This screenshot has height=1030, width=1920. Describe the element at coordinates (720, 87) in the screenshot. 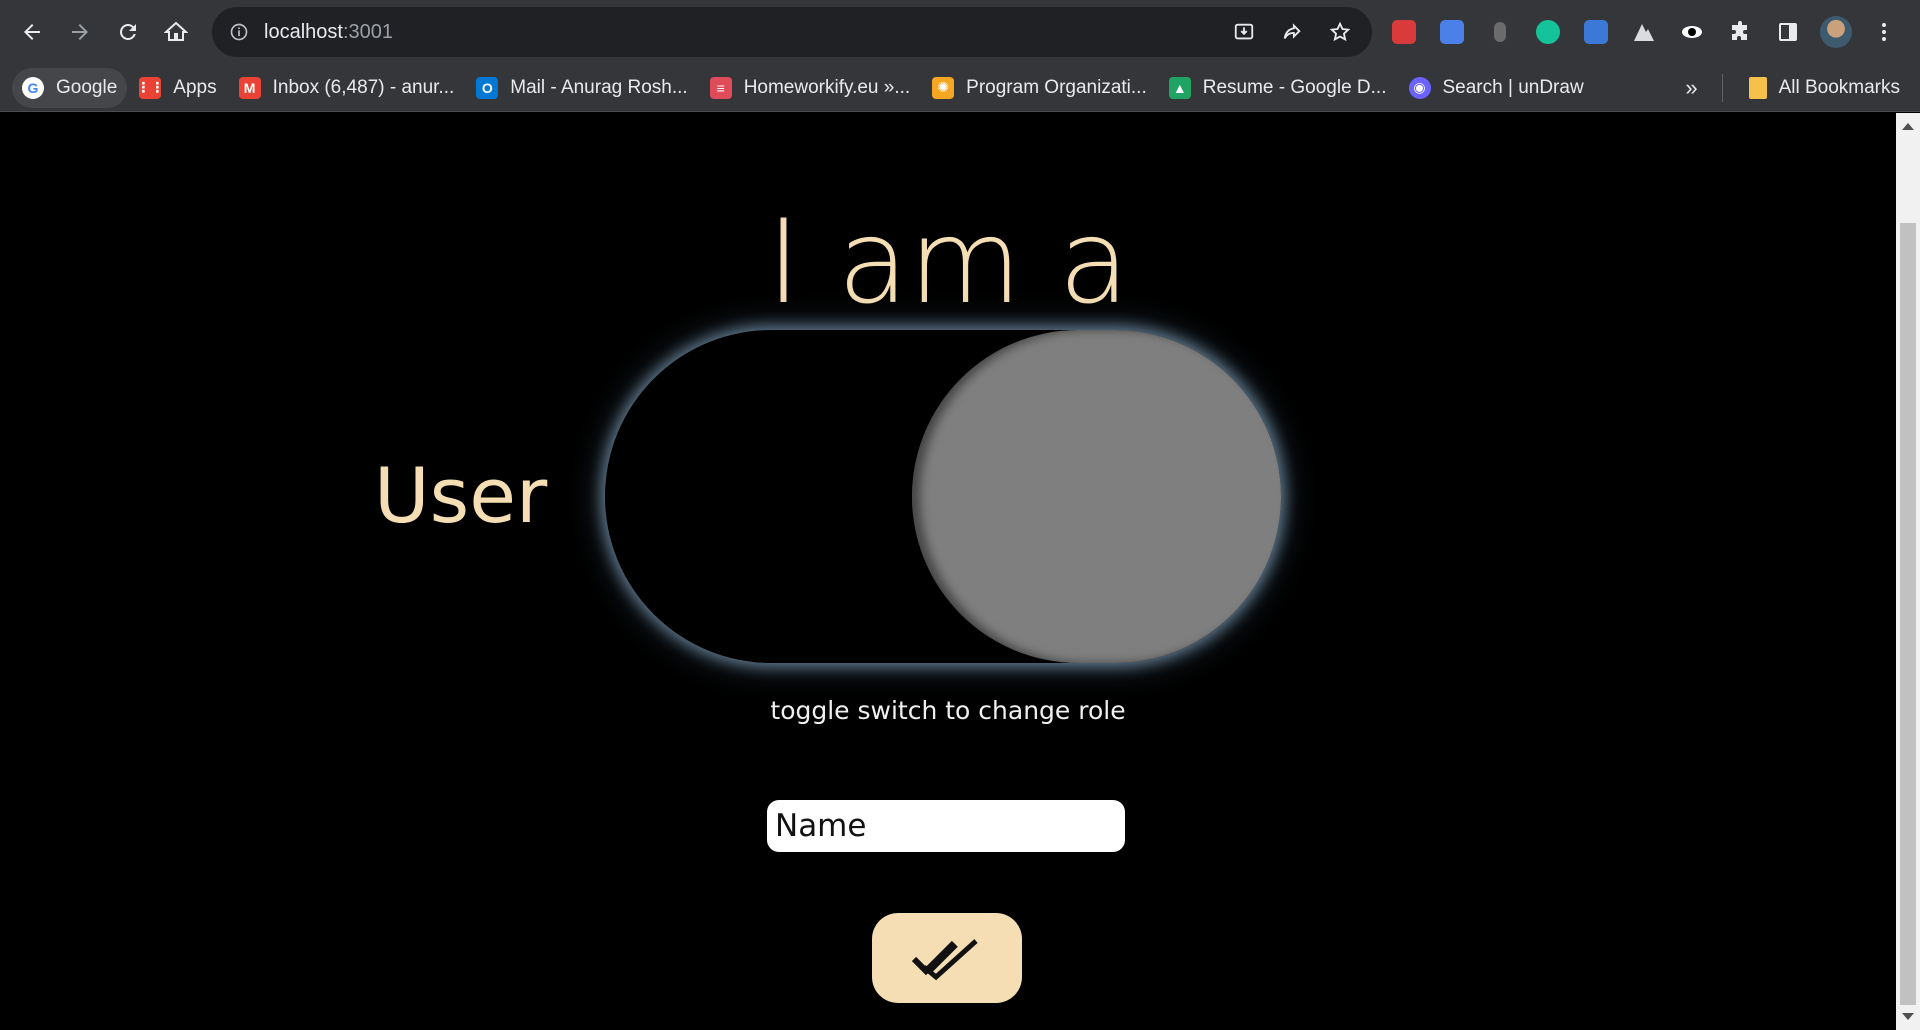

I see `books-icon: ≡` at that location.